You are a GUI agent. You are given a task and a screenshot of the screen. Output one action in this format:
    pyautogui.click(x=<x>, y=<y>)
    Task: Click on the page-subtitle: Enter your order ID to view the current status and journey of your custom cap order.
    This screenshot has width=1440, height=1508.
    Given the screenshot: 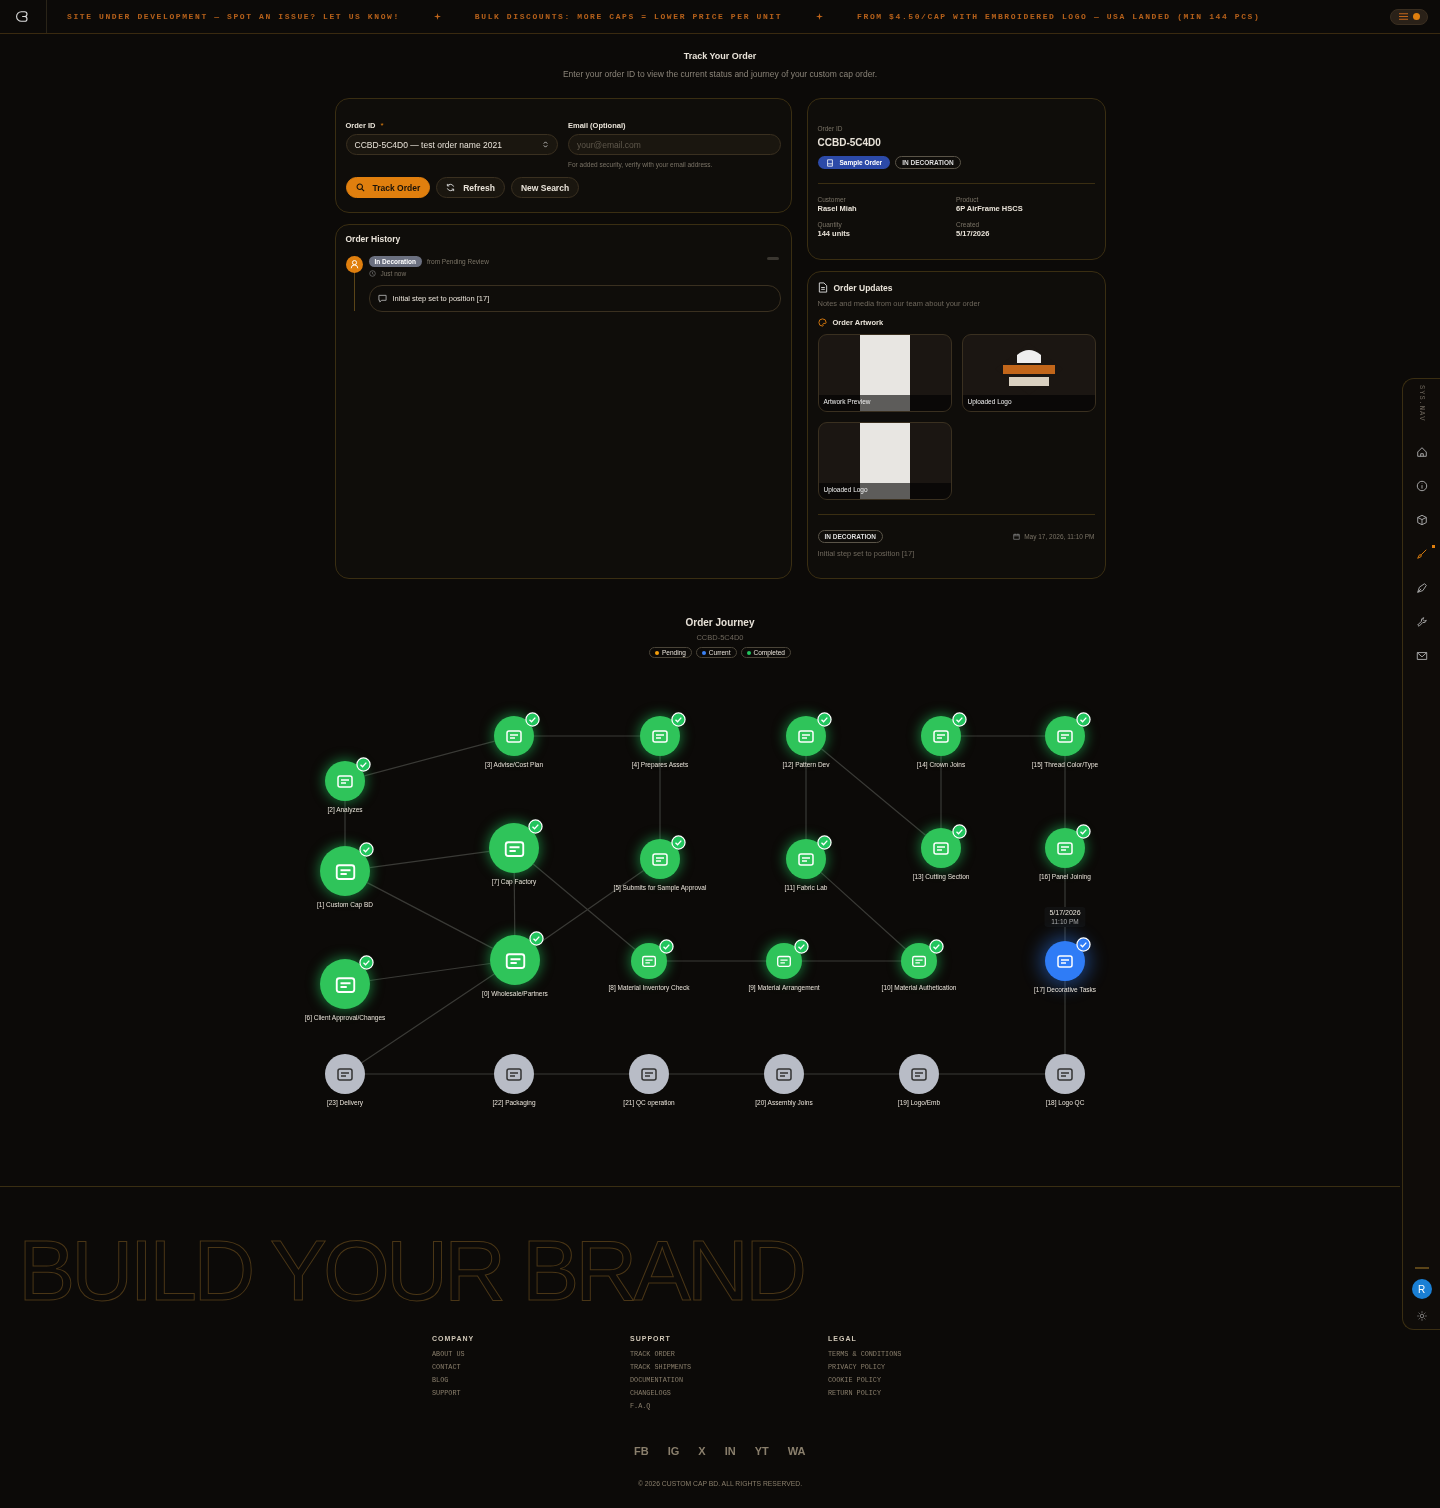 What is the action you would take?
    pyautogui.click(x=720, y=74)
    